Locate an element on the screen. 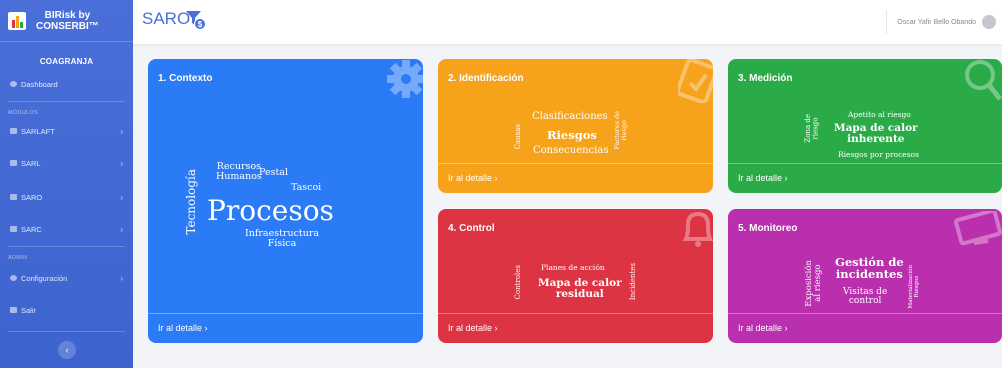  word-riesgos: Riesgos is located at coordinates (572, 135).